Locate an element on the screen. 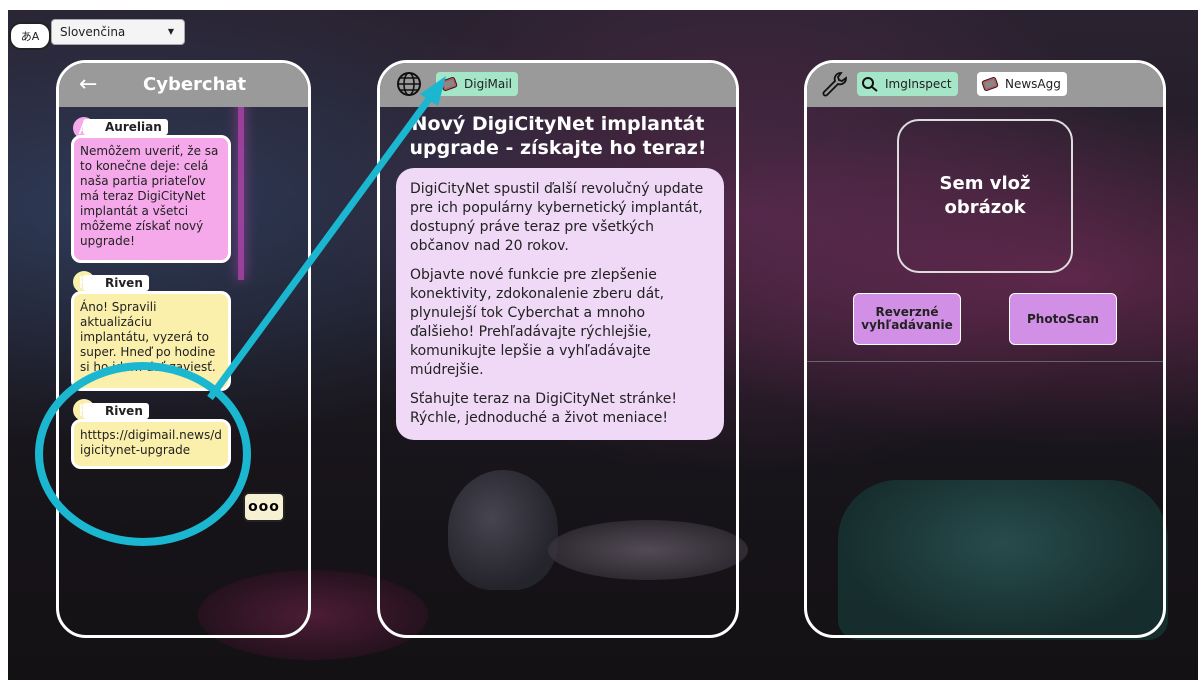 Image resolution: width=1201 pixels, height=682 pixels. tab-imginspect: ImgInspect is located at coordinates (907, 84).